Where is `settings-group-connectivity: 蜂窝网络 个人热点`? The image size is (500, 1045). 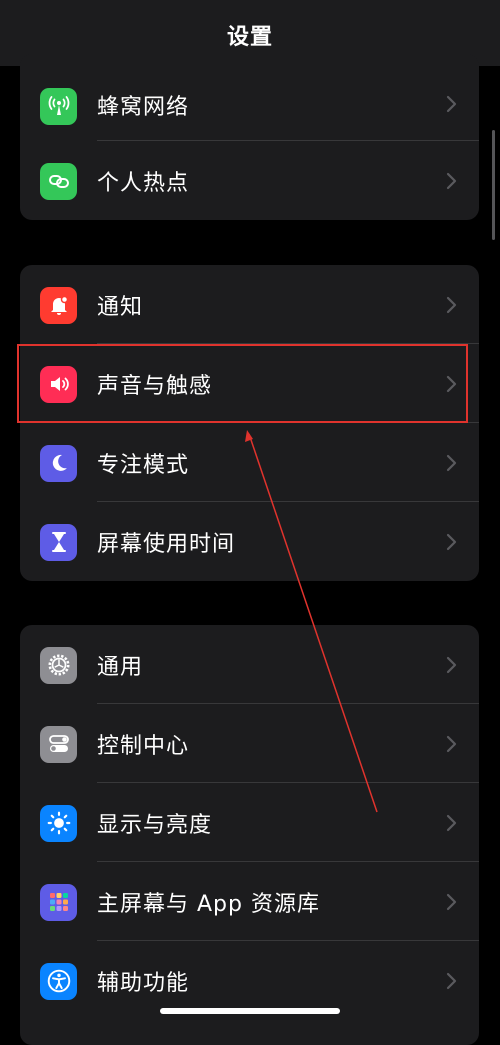
settings-group-connectivity: 蜂窝网络 个人热点 is located at coordinates (249, 137).